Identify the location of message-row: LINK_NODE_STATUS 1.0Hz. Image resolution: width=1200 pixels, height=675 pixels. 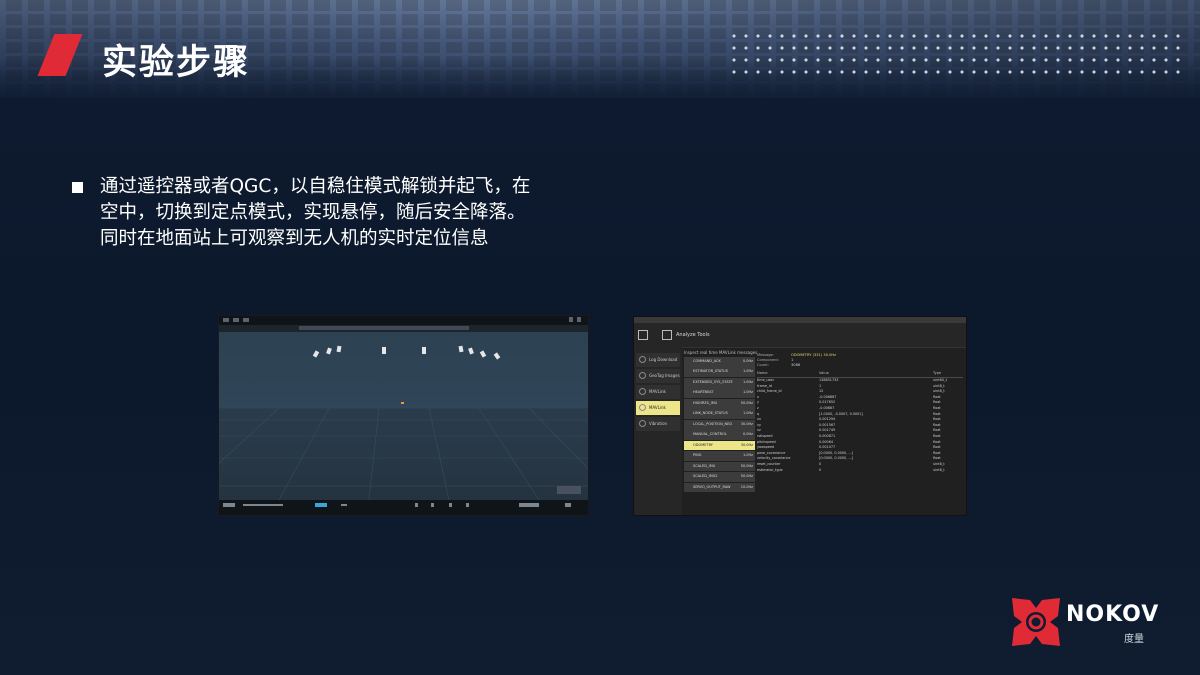
(719, 414).